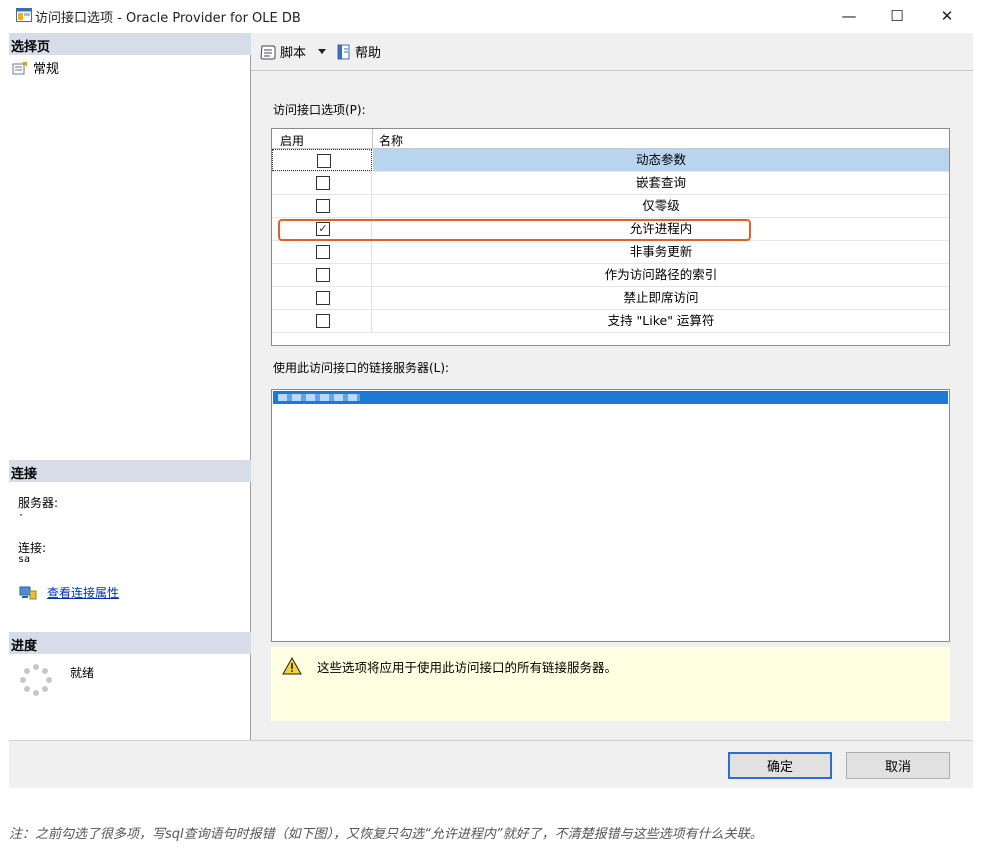 This screenshot has width=990, height=849. I want to click on warning-panel: 这些选项将应用于使用此访问接口的所有链接服务器。, so click(610, 684).